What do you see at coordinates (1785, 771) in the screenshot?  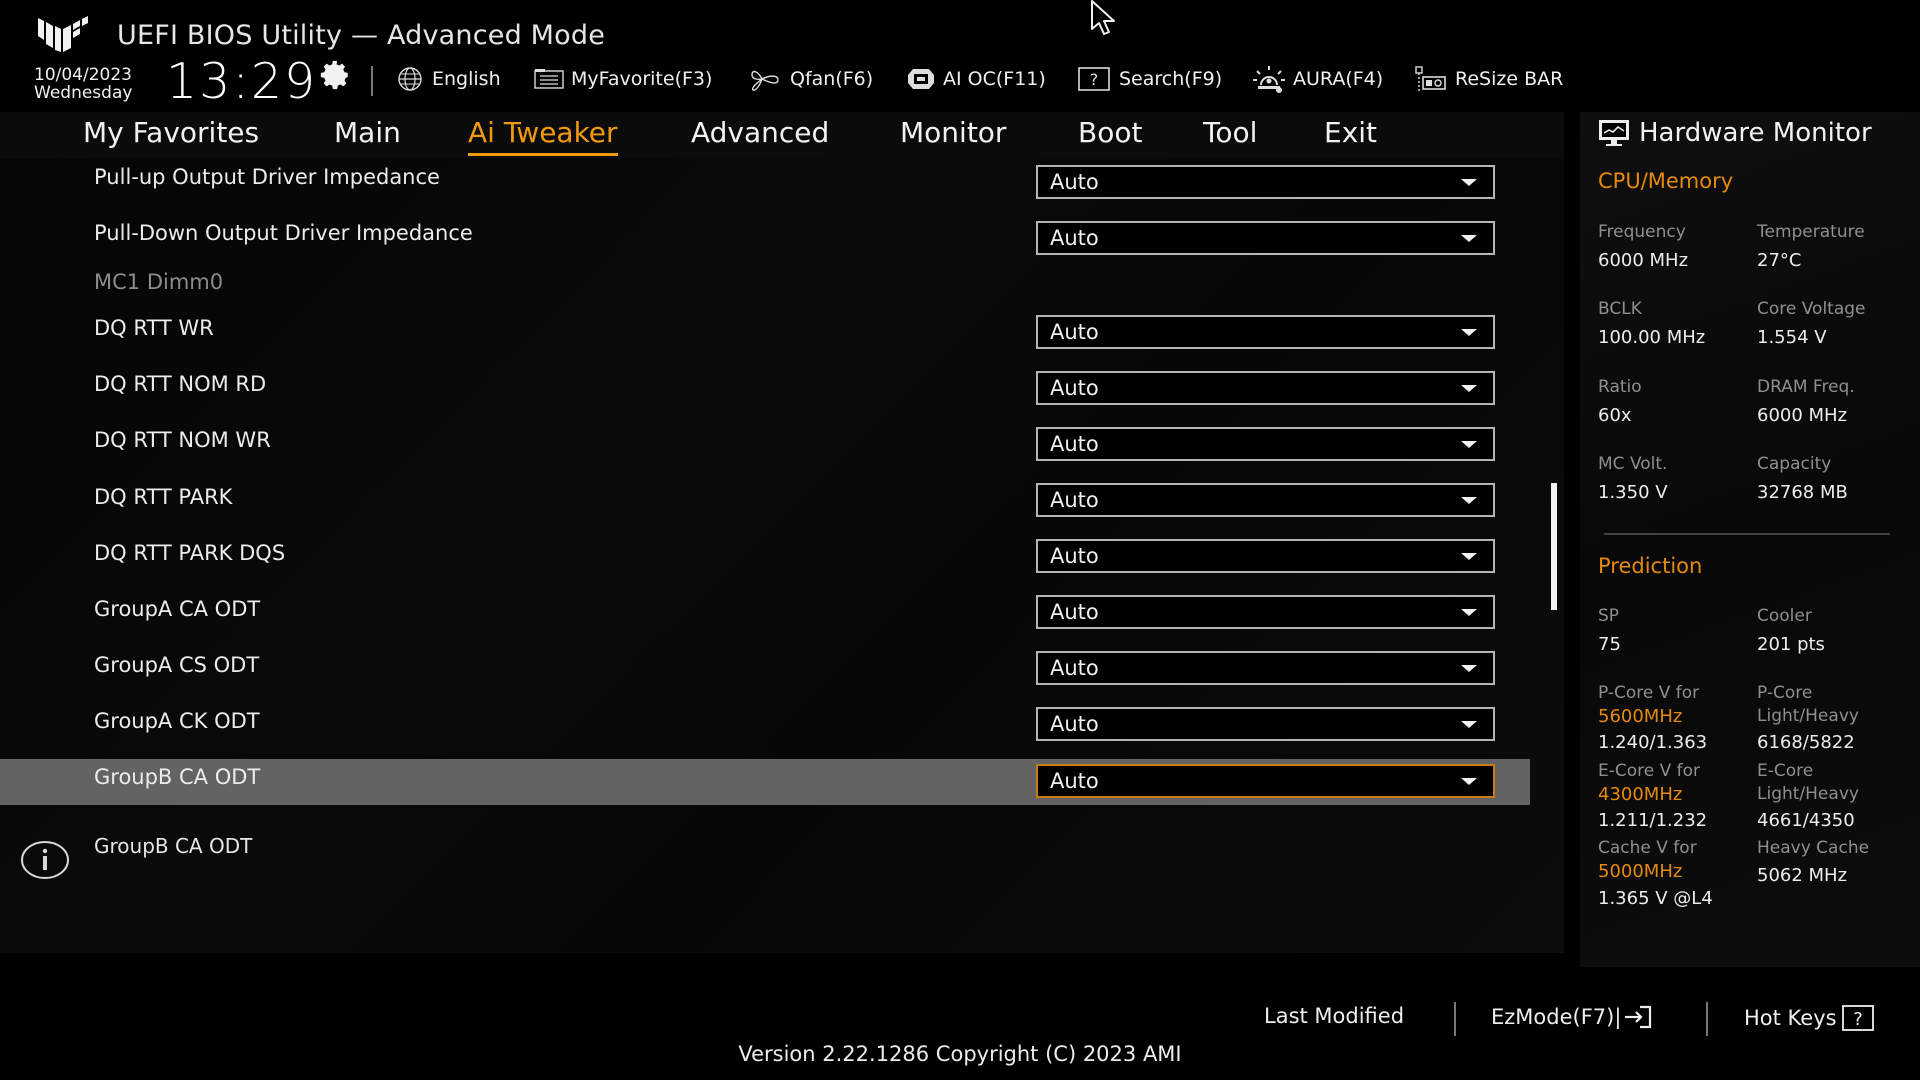 I see `hw-label-ecore-lh-1: E-Core` at bounding box center [1785, 771].